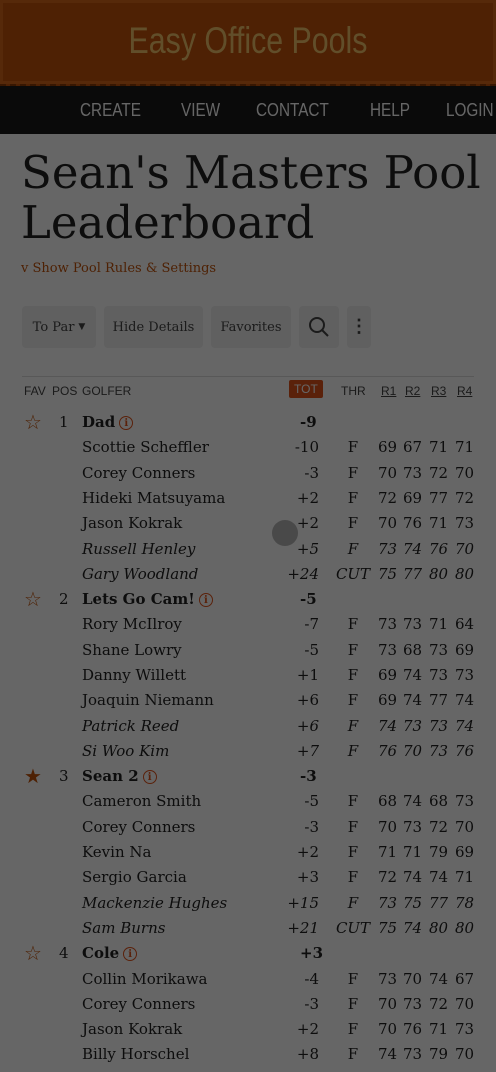  Describe the element at coordinates (248, 600) in the screenshot. I see `team-row: ☆ 2 Lets Go Cam! i -5` at that location.